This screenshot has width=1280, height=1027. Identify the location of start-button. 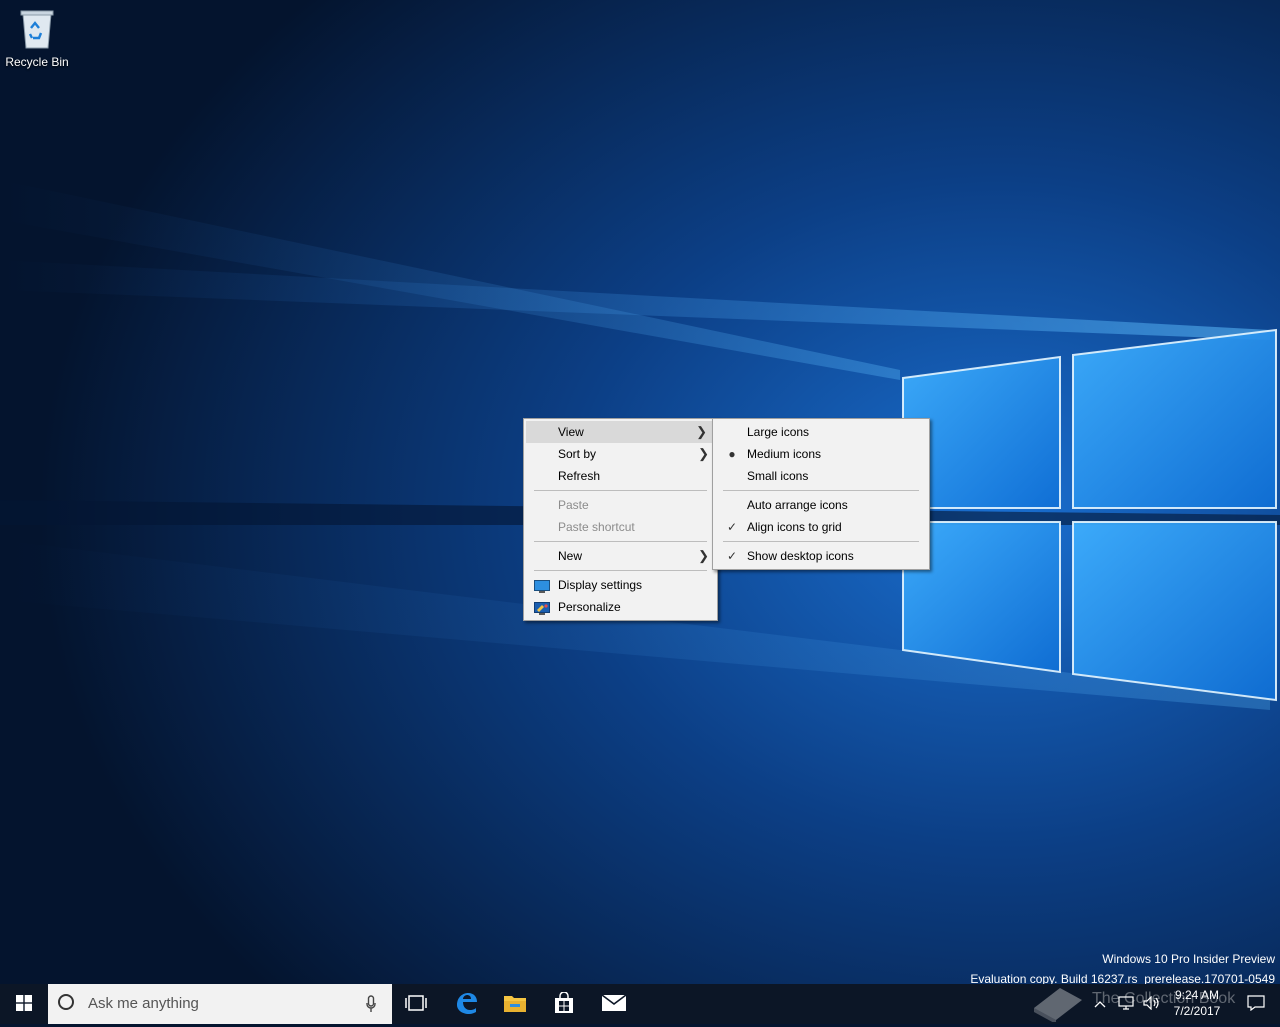
(24, 1004).